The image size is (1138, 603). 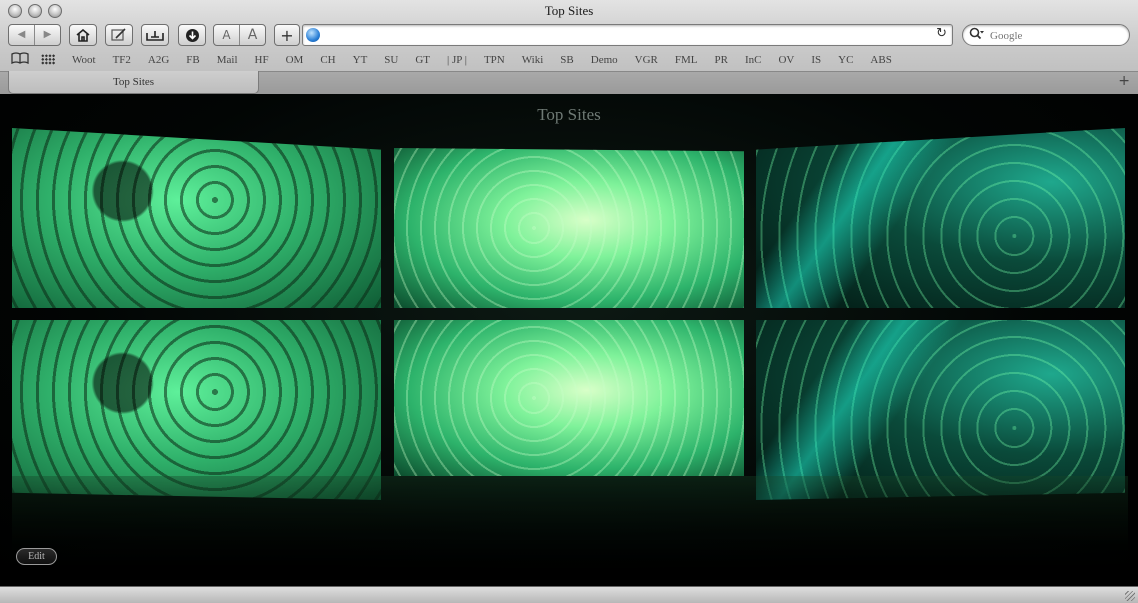 I want to click on bookmark-item: YC, so click(x=845, y=60).